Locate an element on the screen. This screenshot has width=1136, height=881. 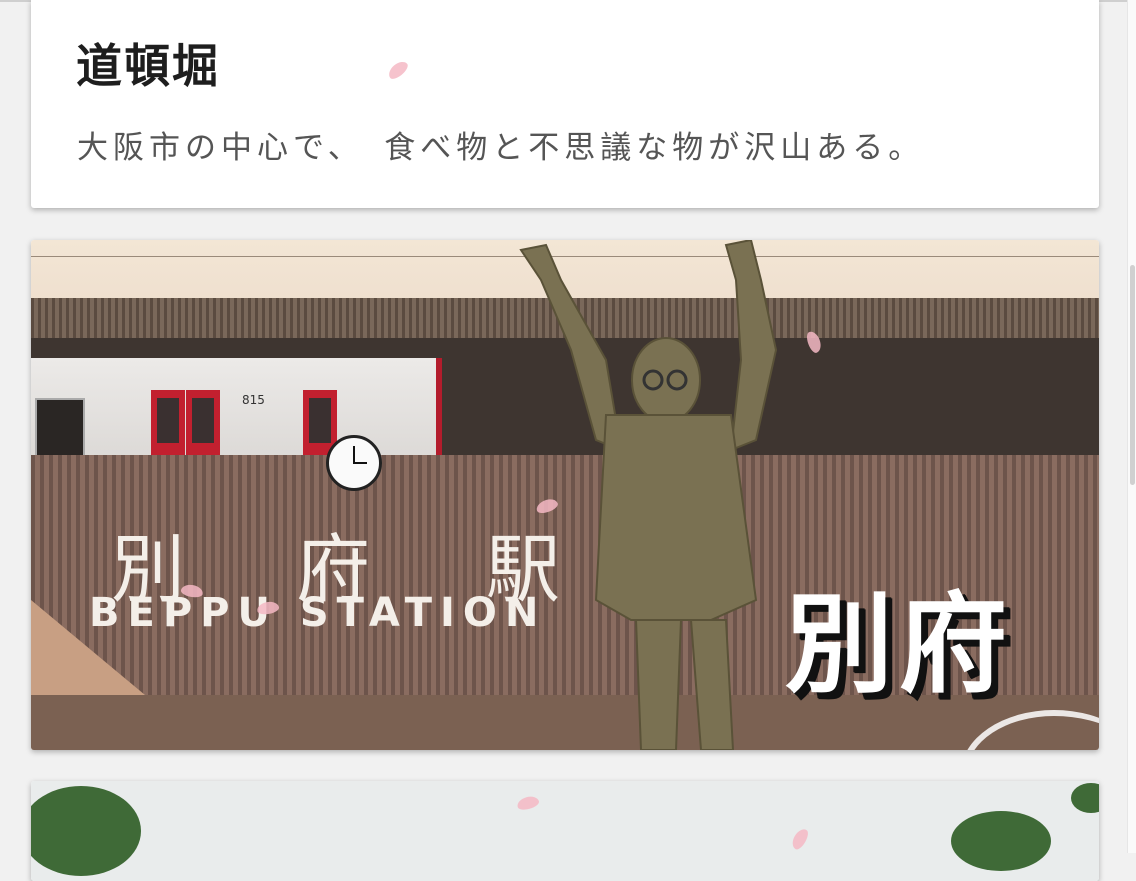
card-description: 大阪市の中心で、 食べ物と不思議な物が沢山ある。 is located at coordinates (501, 148).